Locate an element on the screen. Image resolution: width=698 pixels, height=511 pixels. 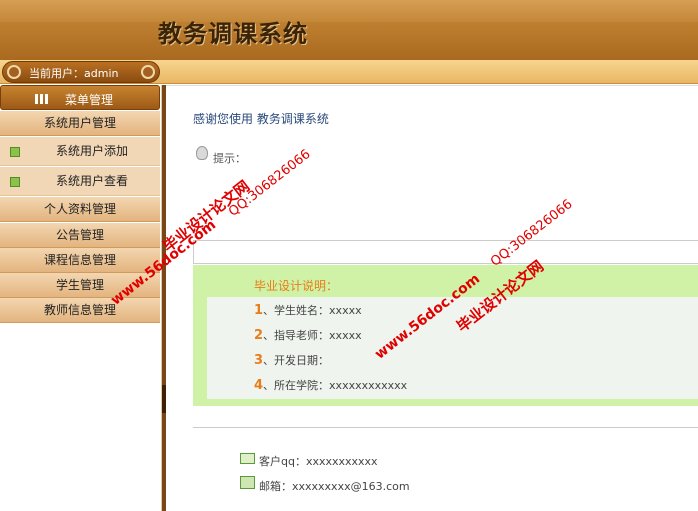
sidebar-item-notices: 公告管理 is located at coordinates (80, 235).